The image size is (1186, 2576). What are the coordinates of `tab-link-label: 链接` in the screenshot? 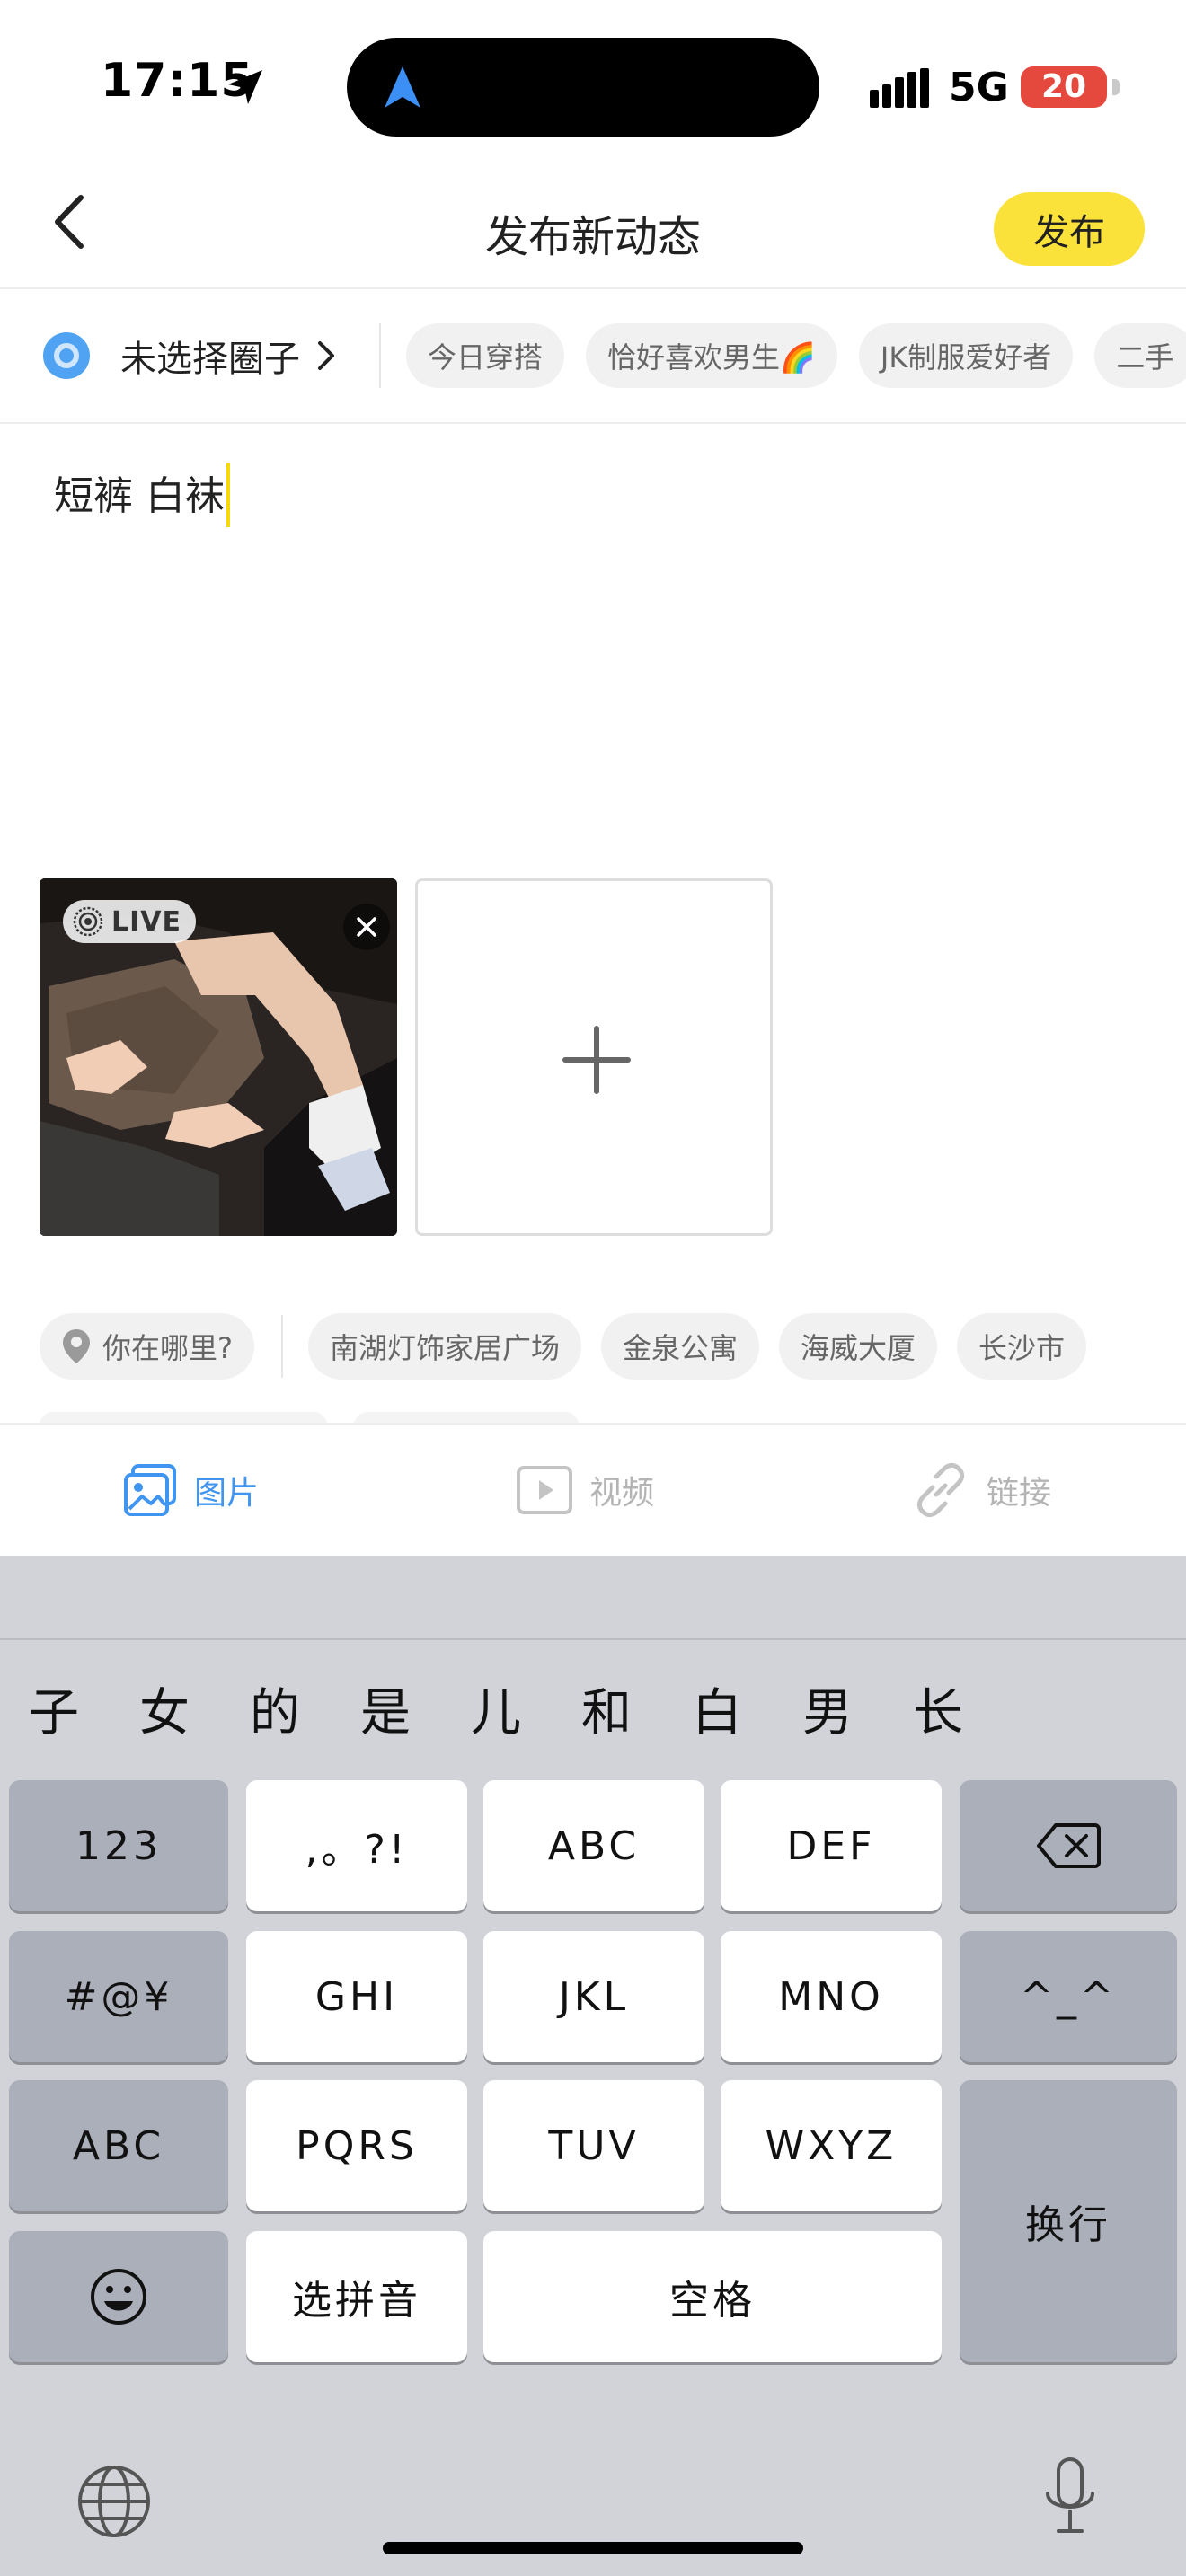 It's located at (1019, 1493).